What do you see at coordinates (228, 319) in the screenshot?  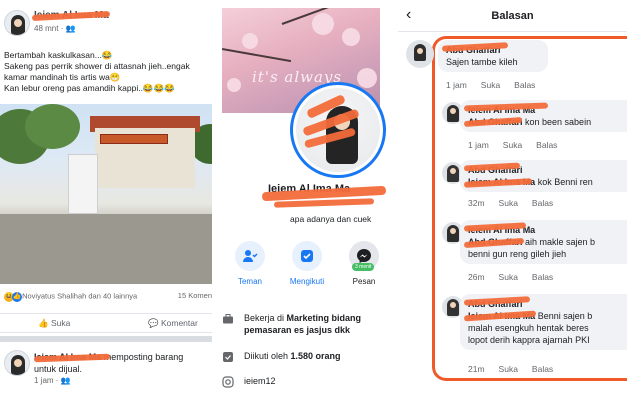 I see `briefcase-icon` at bounding box center [228, 319].